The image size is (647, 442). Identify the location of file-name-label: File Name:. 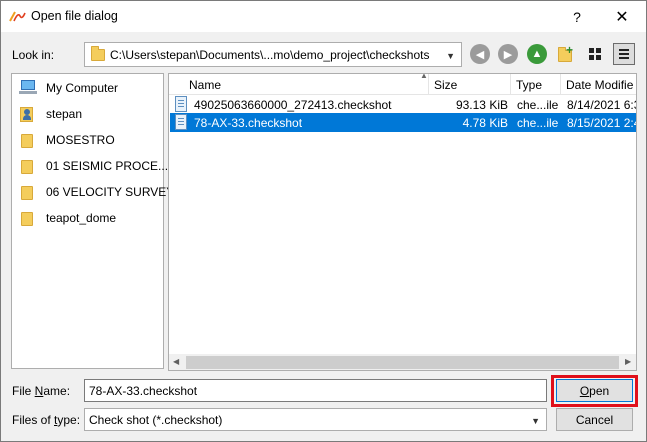
(41, 391).